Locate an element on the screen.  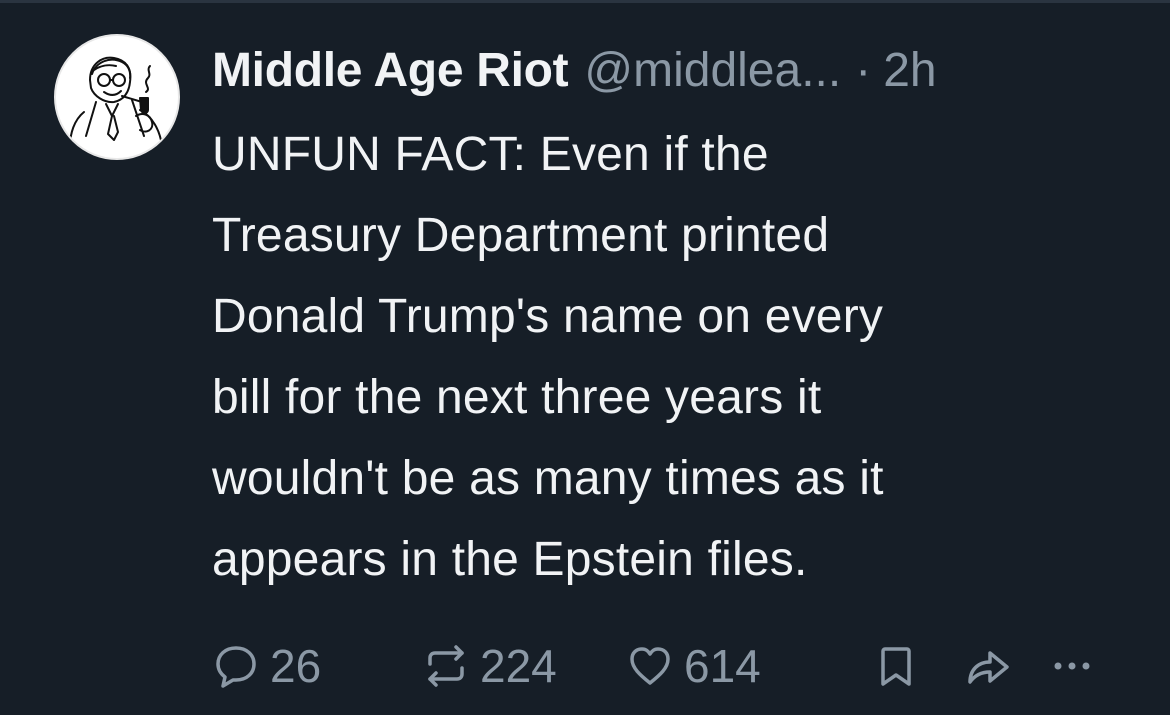
avatar-illustration is located at coordinates (116, 101).